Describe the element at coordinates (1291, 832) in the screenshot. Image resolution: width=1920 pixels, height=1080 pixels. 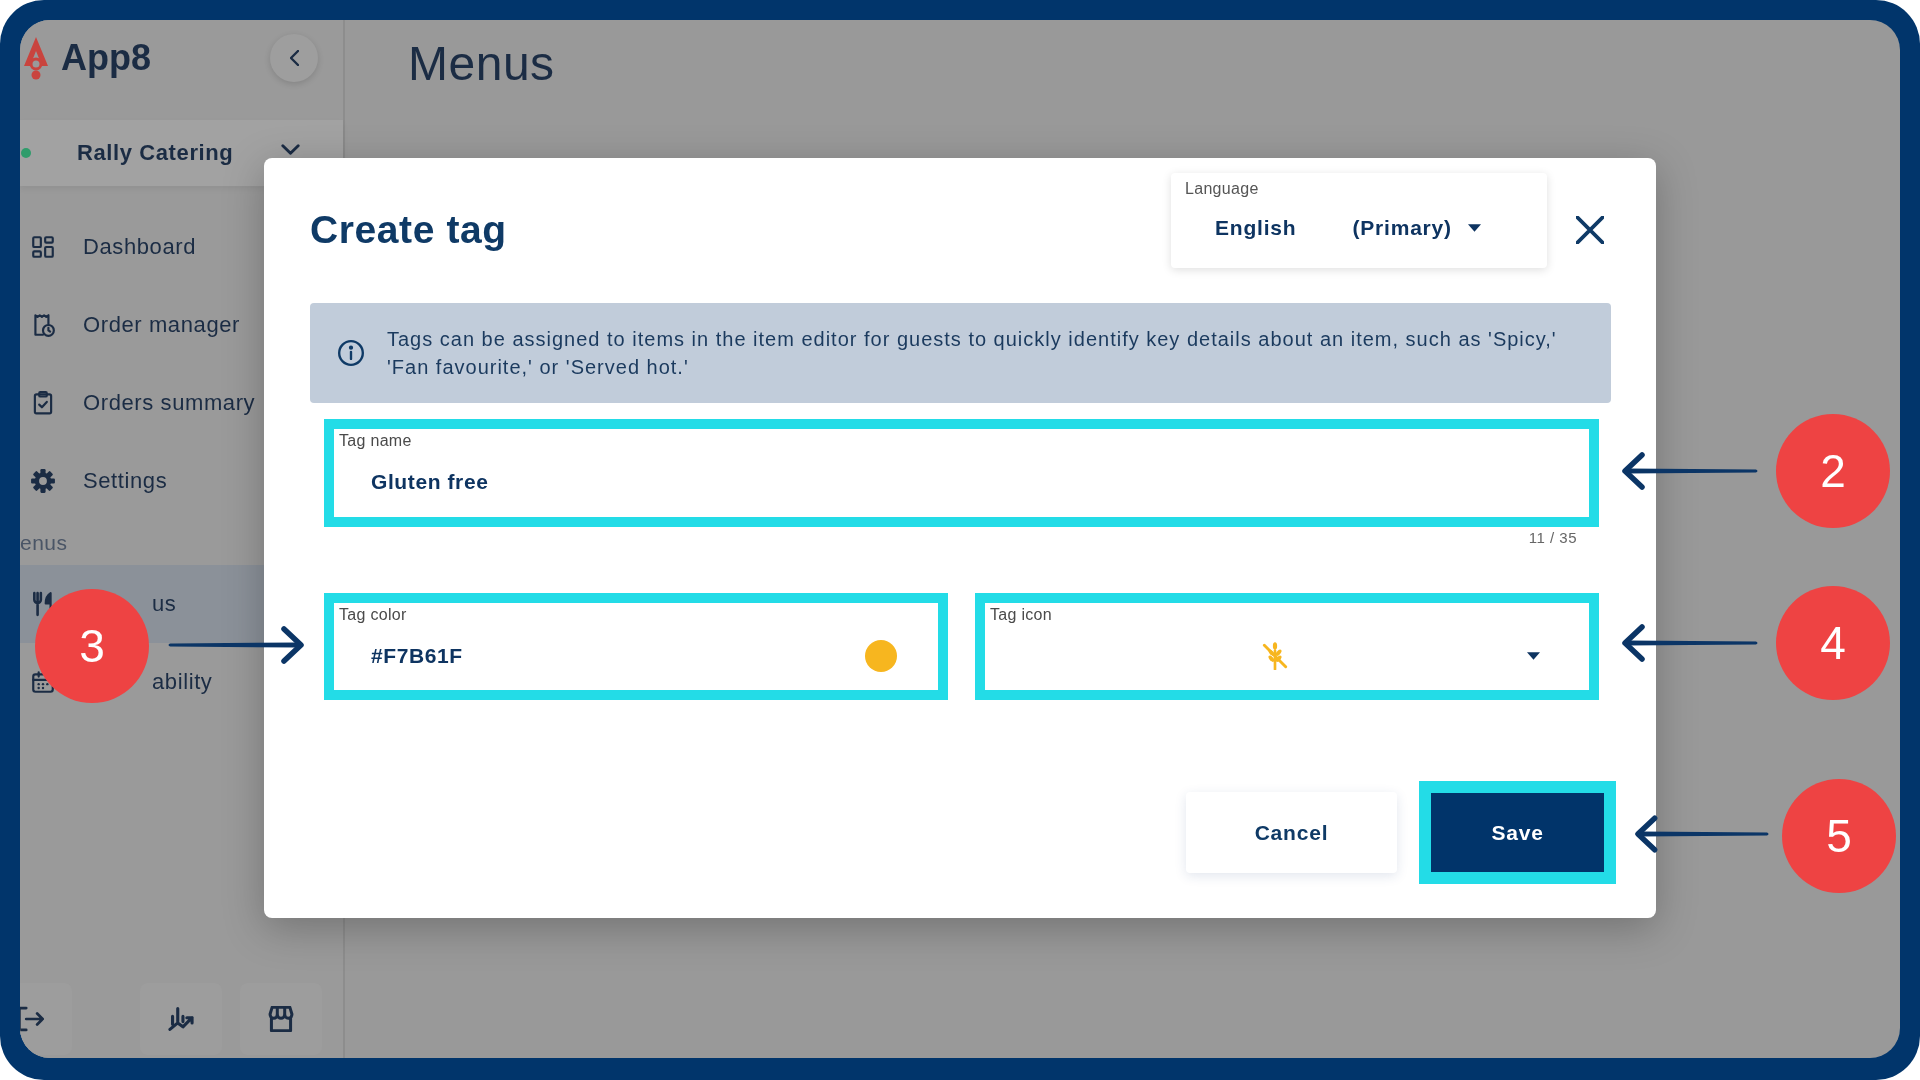
I see `cancel-button: Cancel` at that location.